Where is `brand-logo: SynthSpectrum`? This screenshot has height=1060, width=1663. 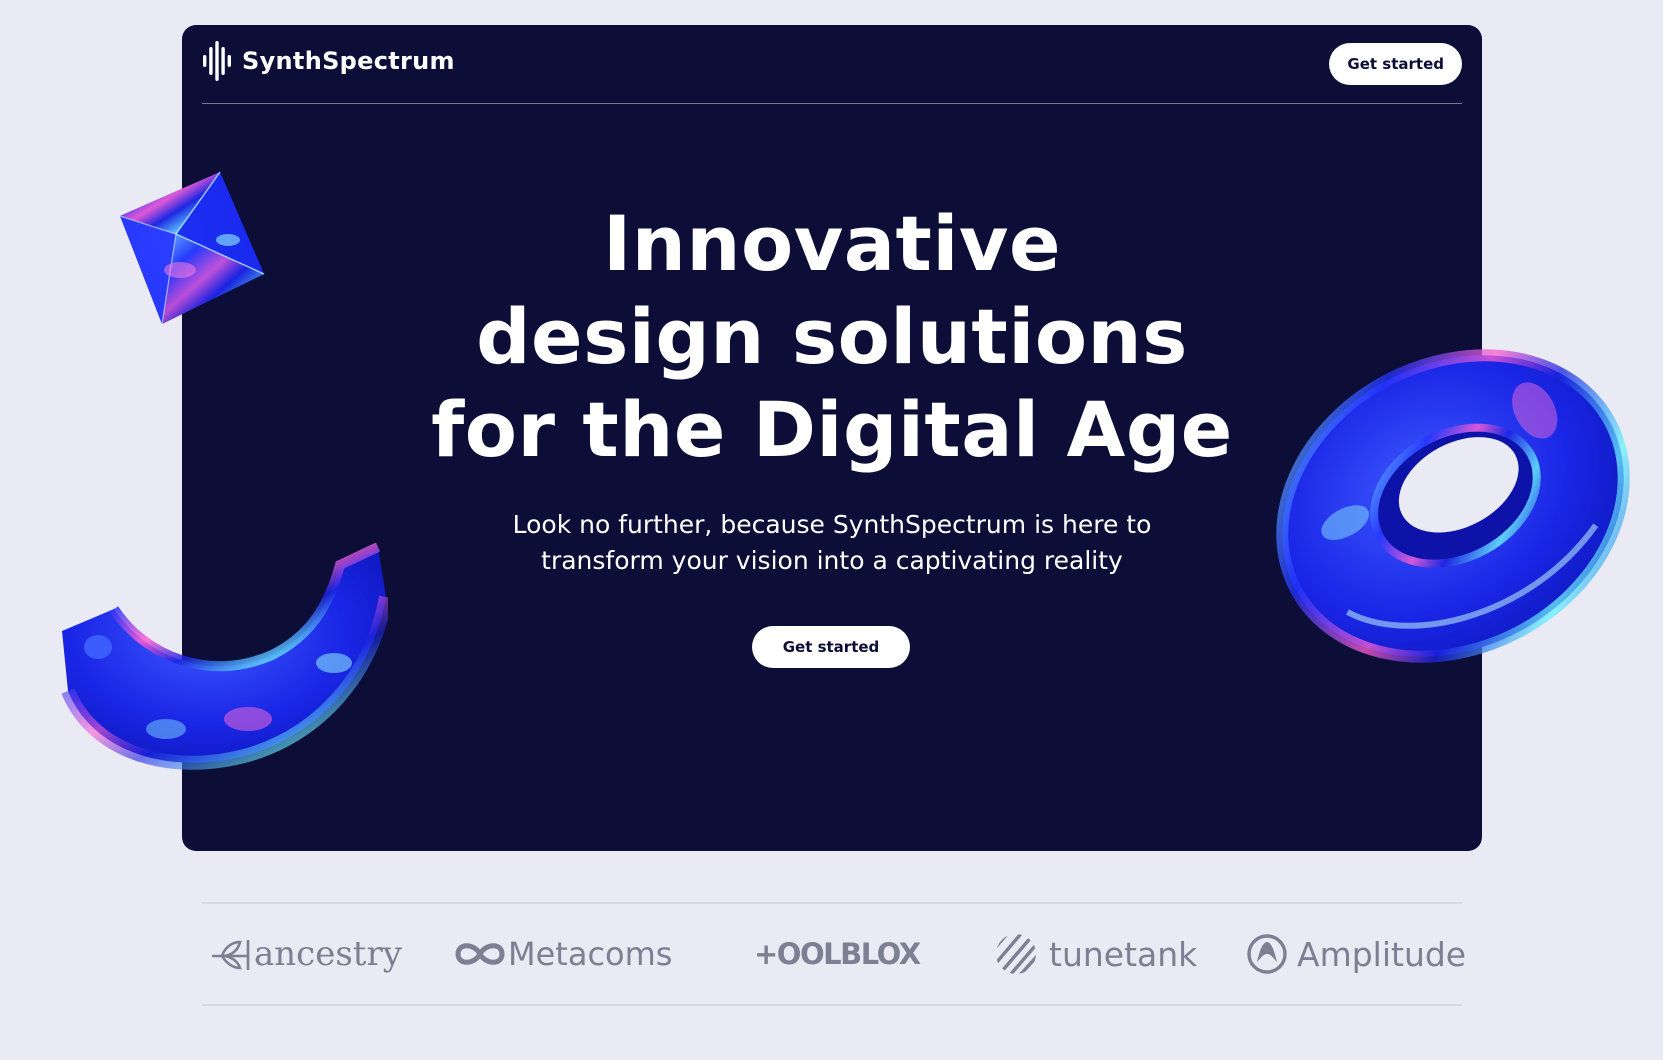
brand-logo: SynthSpectrum is located at coordinates (328, 61).